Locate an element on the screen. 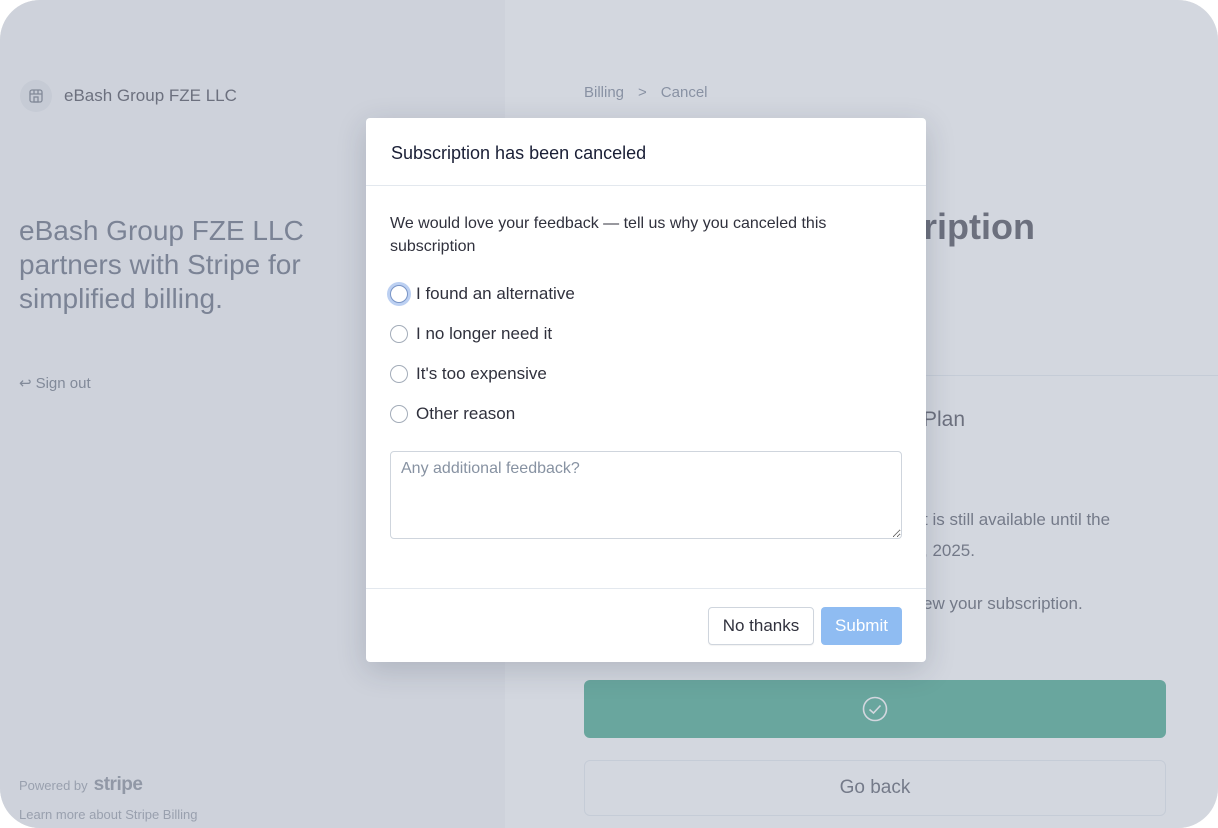 This screenshot has height=828, width=1218. reason-option-no-longer-need: I no longer need it is located at coordinates (646, 334).